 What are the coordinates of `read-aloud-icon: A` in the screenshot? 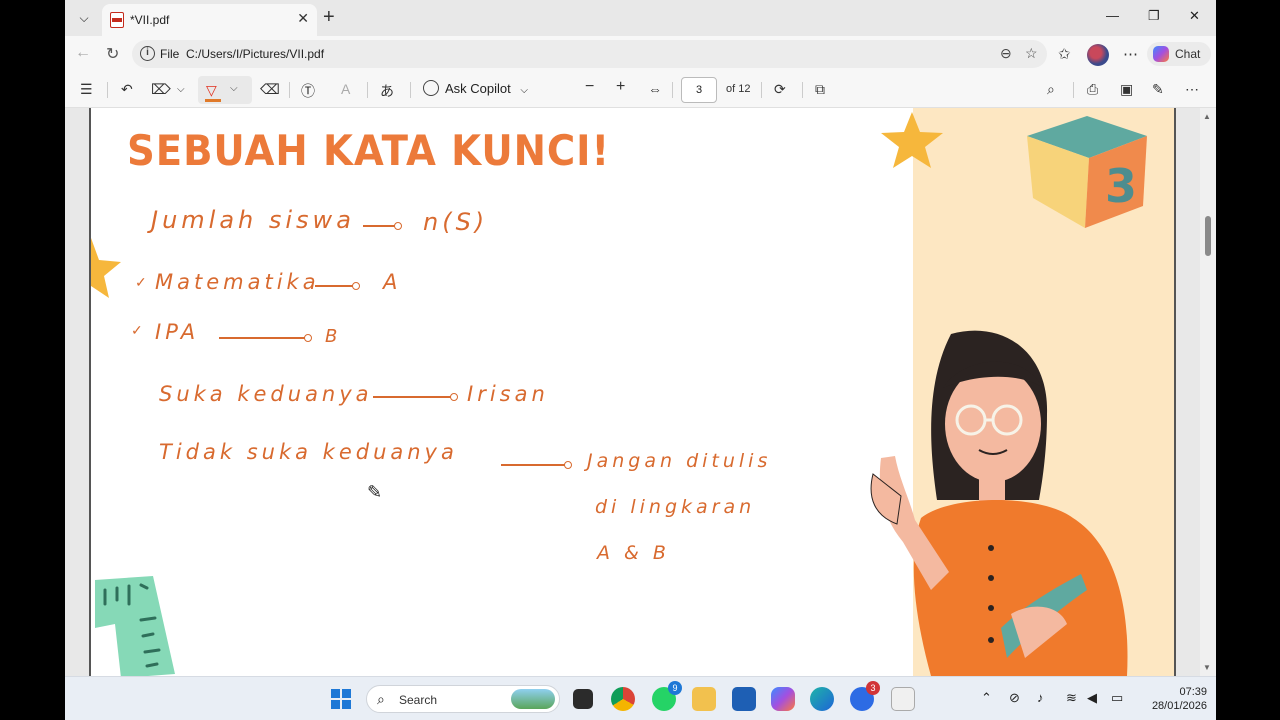 It's located at (345, 89).